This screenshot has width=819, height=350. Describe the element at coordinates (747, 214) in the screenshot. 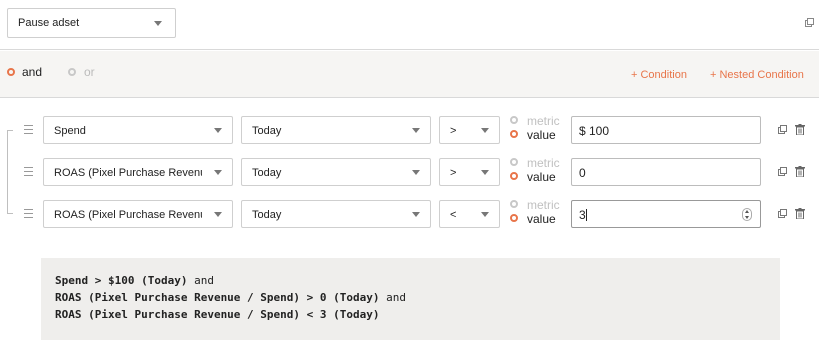

I see `number-spinner-icon` at that location.